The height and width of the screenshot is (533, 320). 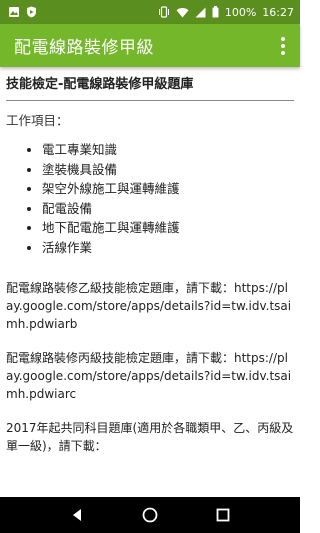 What do you see at coordinates (278, 12) in the screenshot?
I see `status-time: 16:27` at bounding box center [278, 12].